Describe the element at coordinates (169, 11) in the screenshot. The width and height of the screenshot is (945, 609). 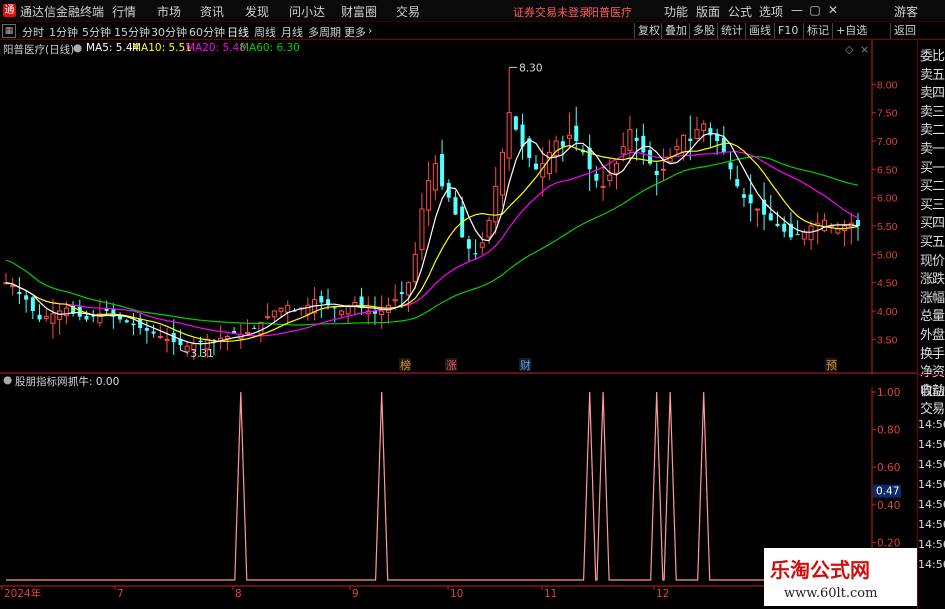
I see `menu-shichang: 市场` at that location.